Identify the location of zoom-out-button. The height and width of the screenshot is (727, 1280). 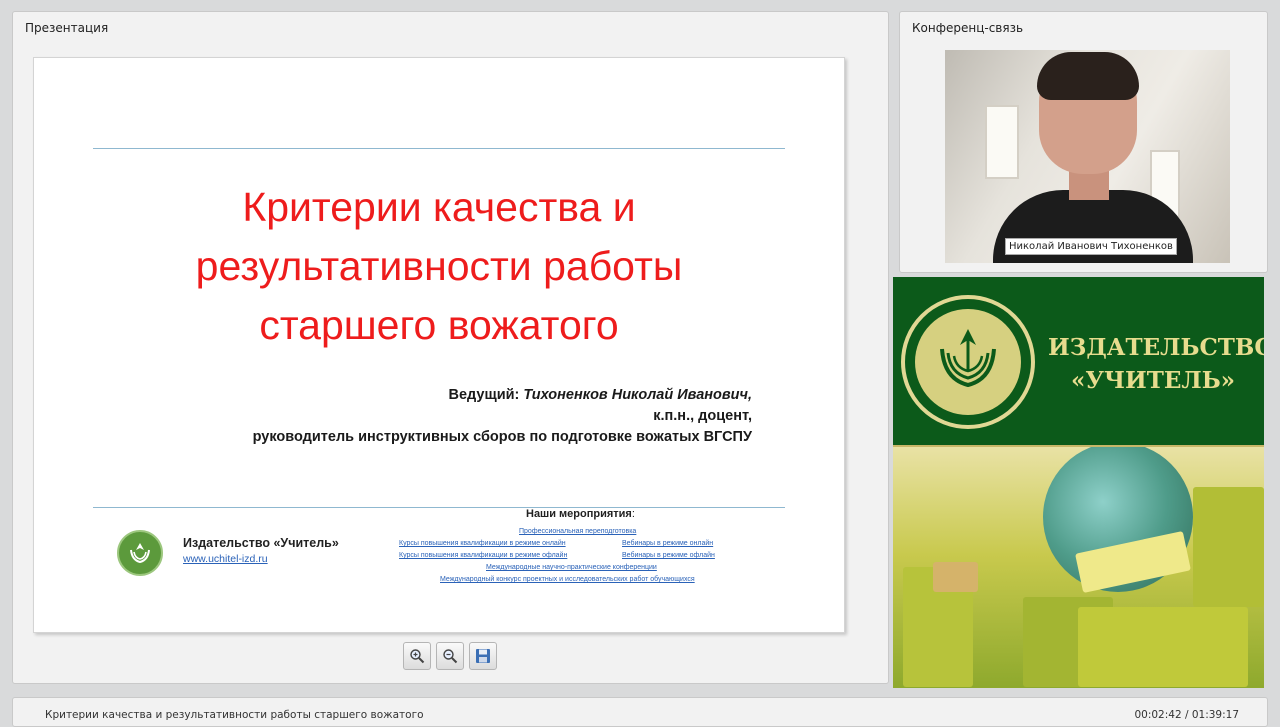
(450, 656).